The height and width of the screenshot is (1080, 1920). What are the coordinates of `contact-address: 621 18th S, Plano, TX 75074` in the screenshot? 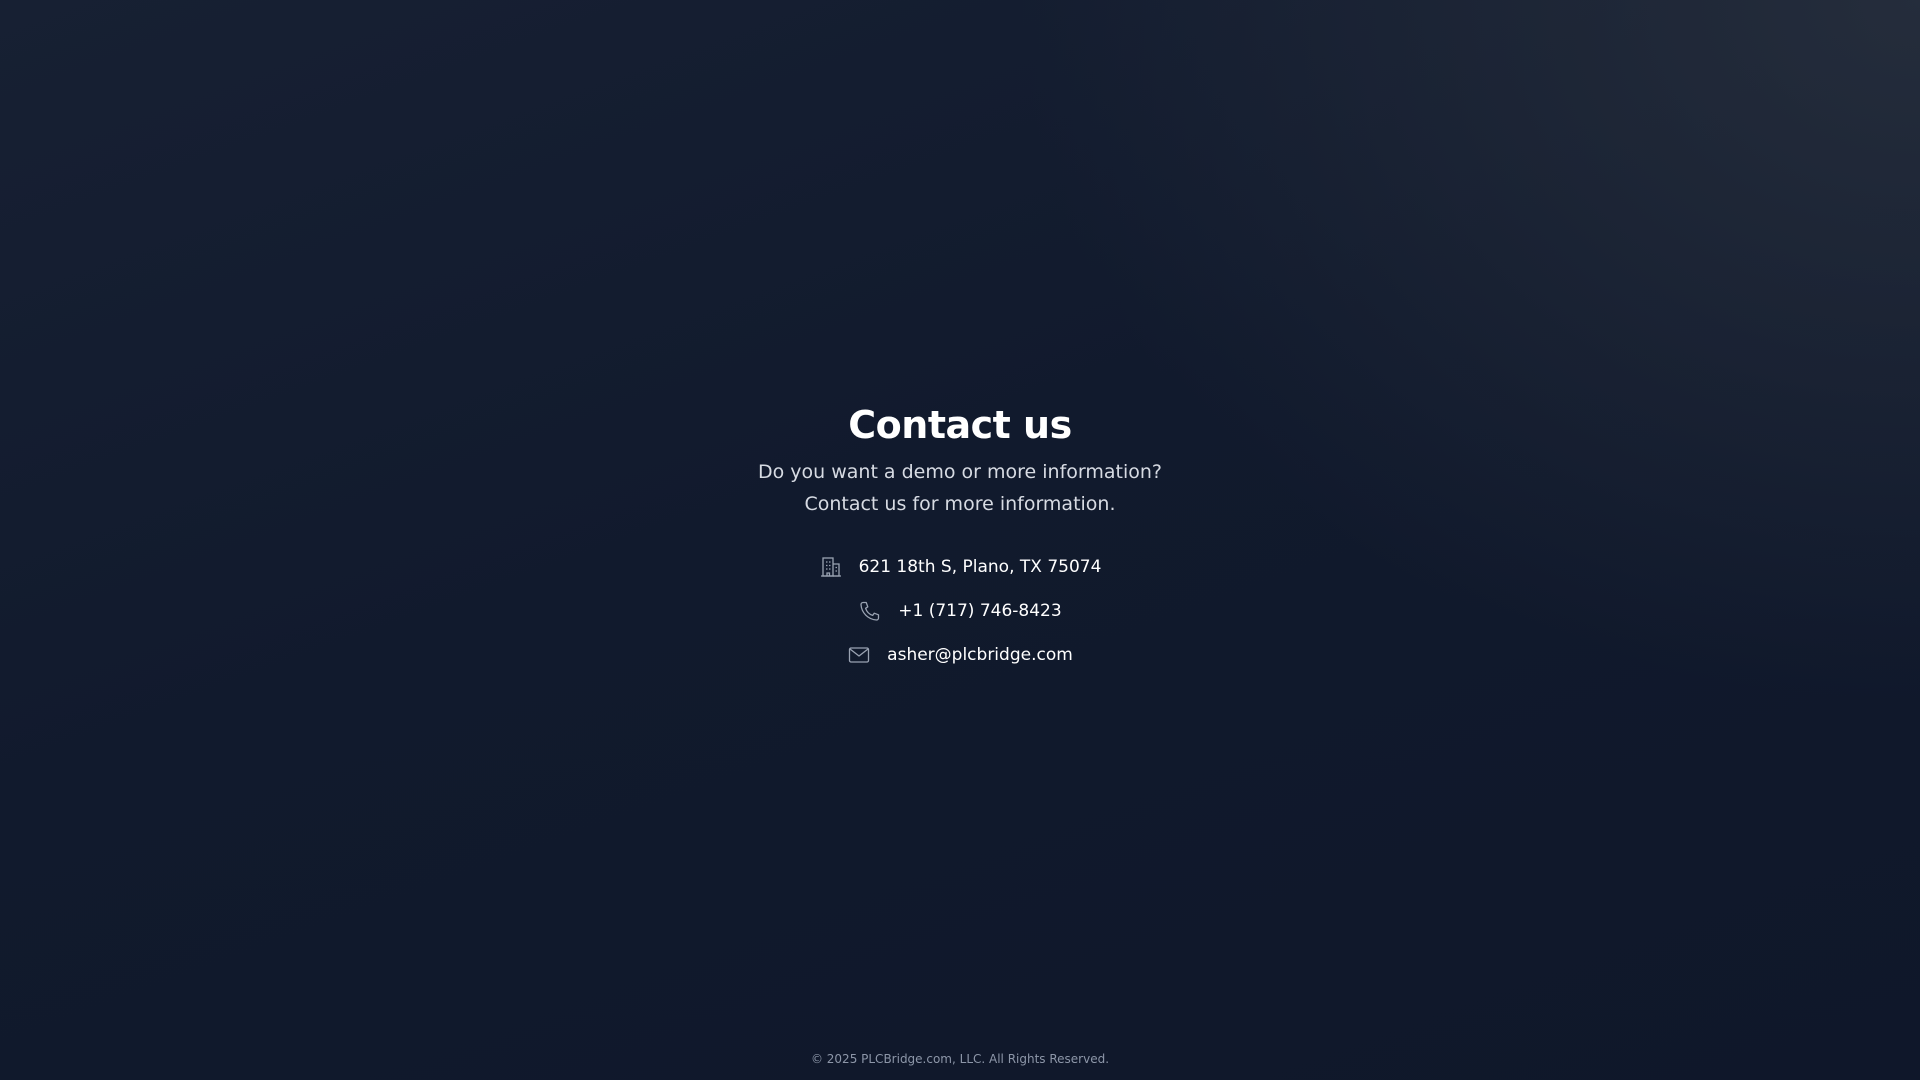 It's located at (960, 567).